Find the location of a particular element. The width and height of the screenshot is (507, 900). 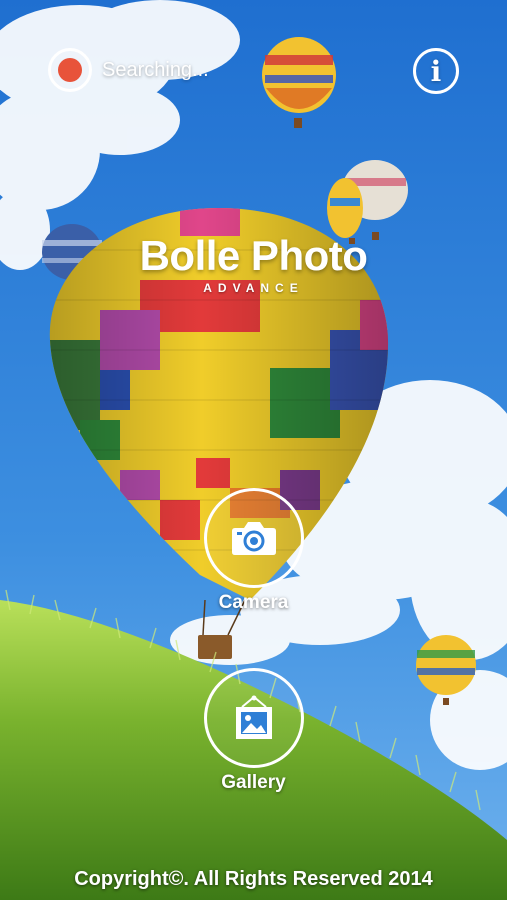

record-indicator-icon is located at coordinates (70, 70).